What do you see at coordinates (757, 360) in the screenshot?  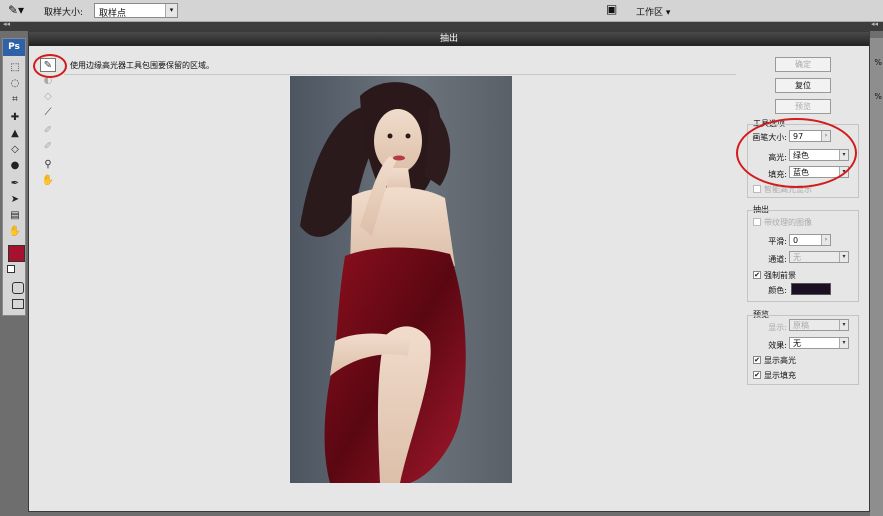 I see `show-highlight-checkbox: ✔` at bounding box center [757, 360].